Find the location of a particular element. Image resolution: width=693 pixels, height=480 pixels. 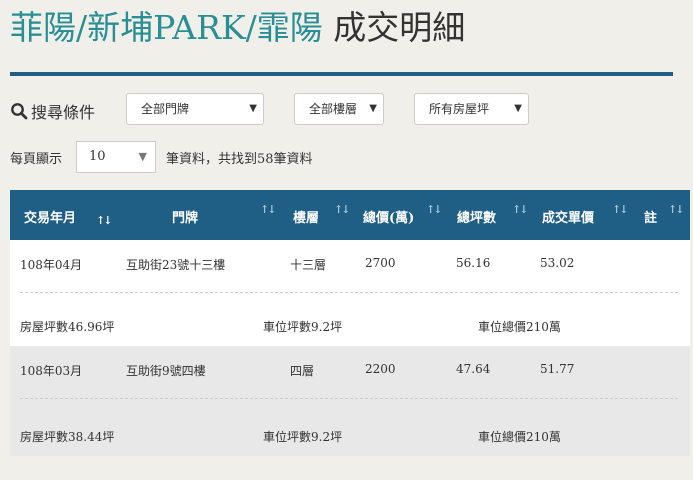

filter-label: 搜尋條件 is located at coordinates (52, 111).